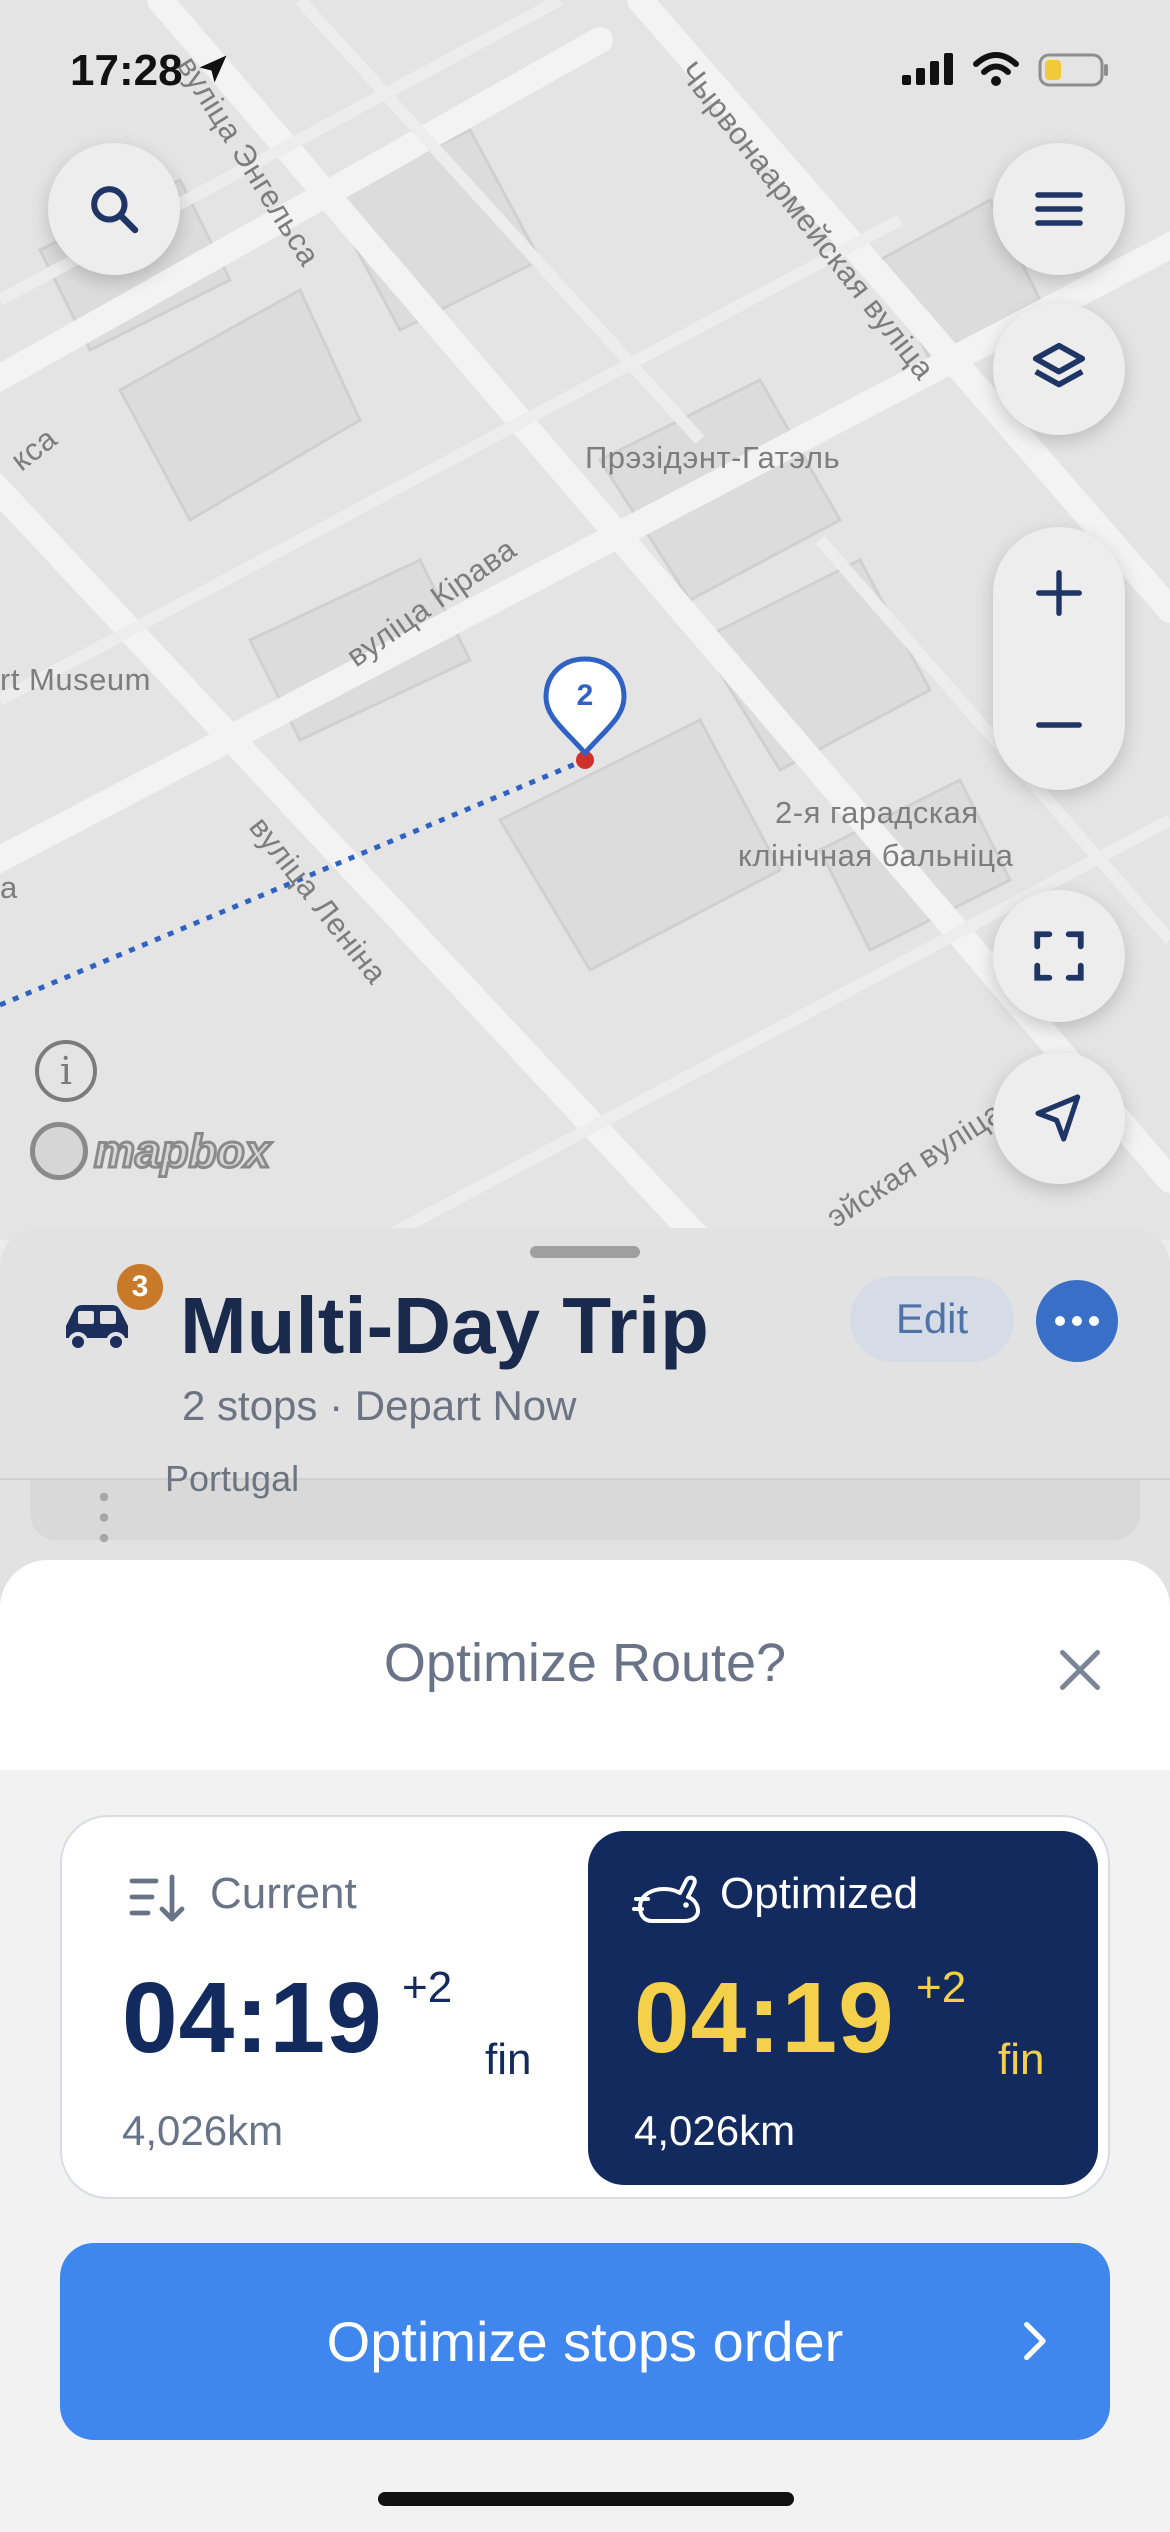 Image resolution: width=1170 pixels, height=2532 pixels. Describe the element at coordinates (996, 69) in the screenshot. I see `wifi-icon` at that location.